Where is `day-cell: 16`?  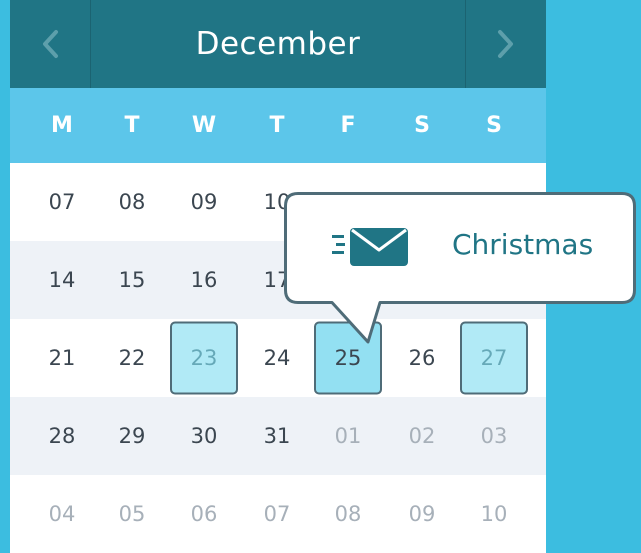 day-cell: 16 is located at coordinates (204, 280).